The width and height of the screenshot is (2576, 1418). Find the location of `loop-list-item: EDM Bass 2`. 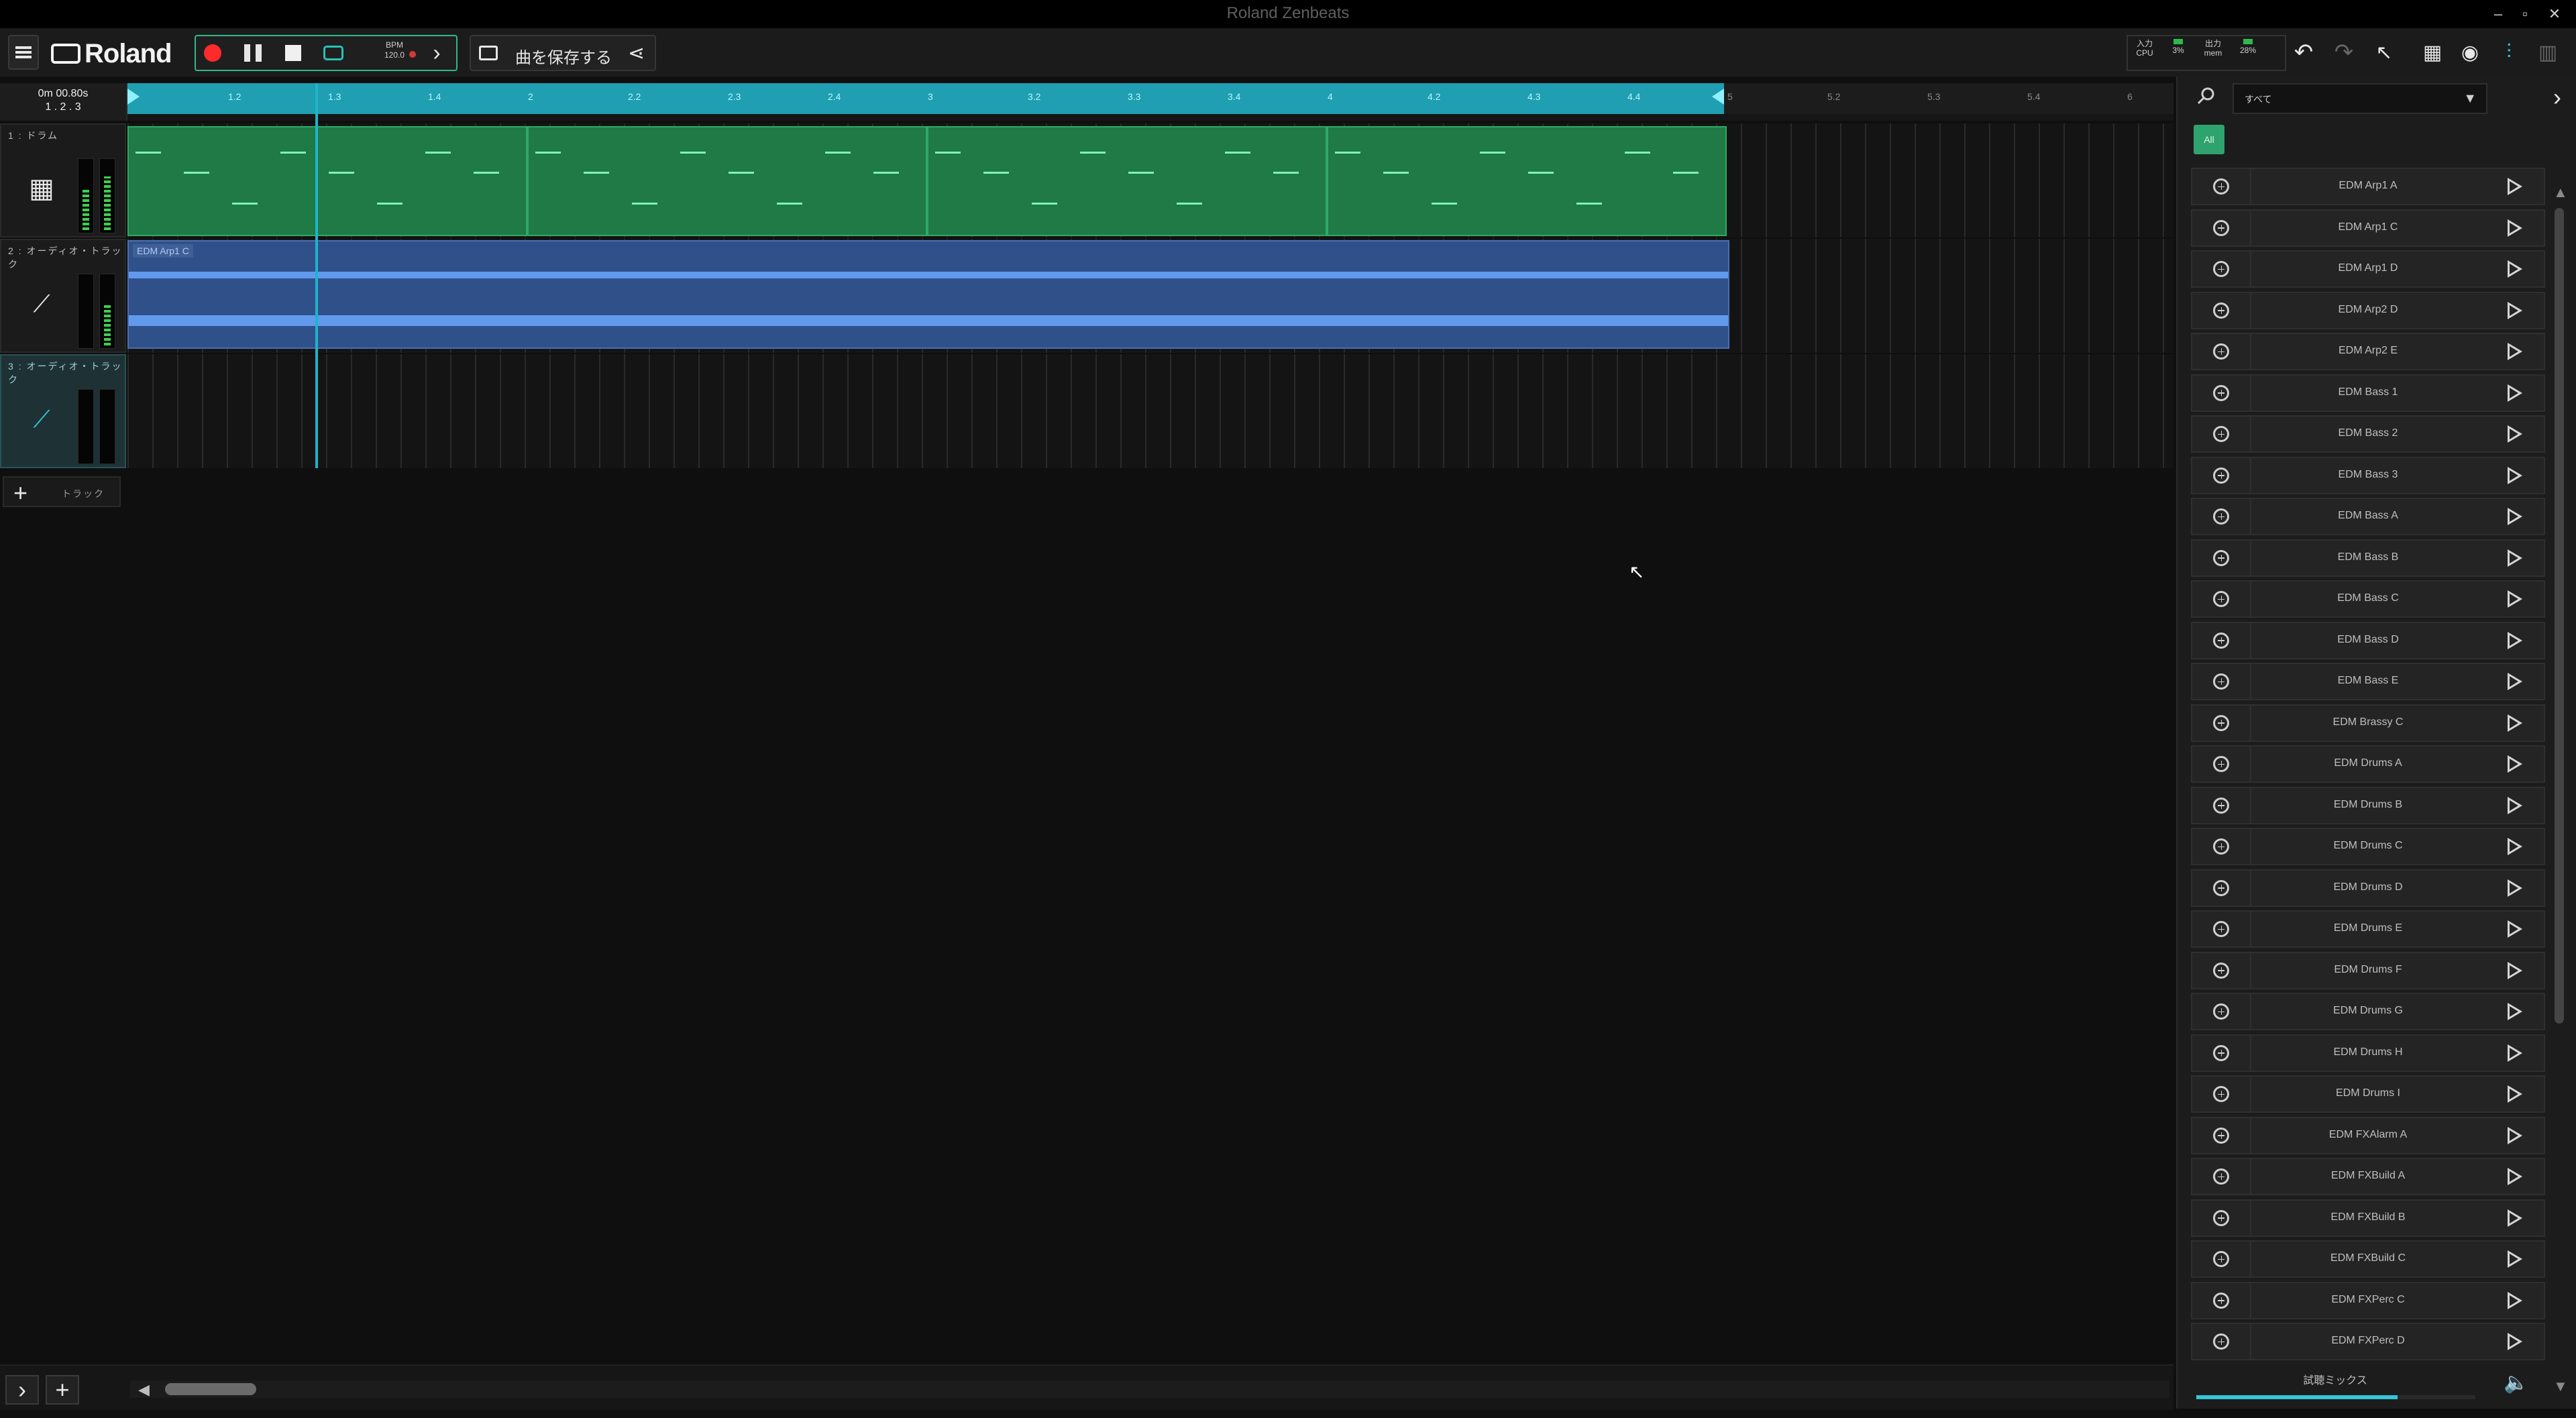

loop-list-item: EDM Bass 2 is located at coordinates (2368, 434).